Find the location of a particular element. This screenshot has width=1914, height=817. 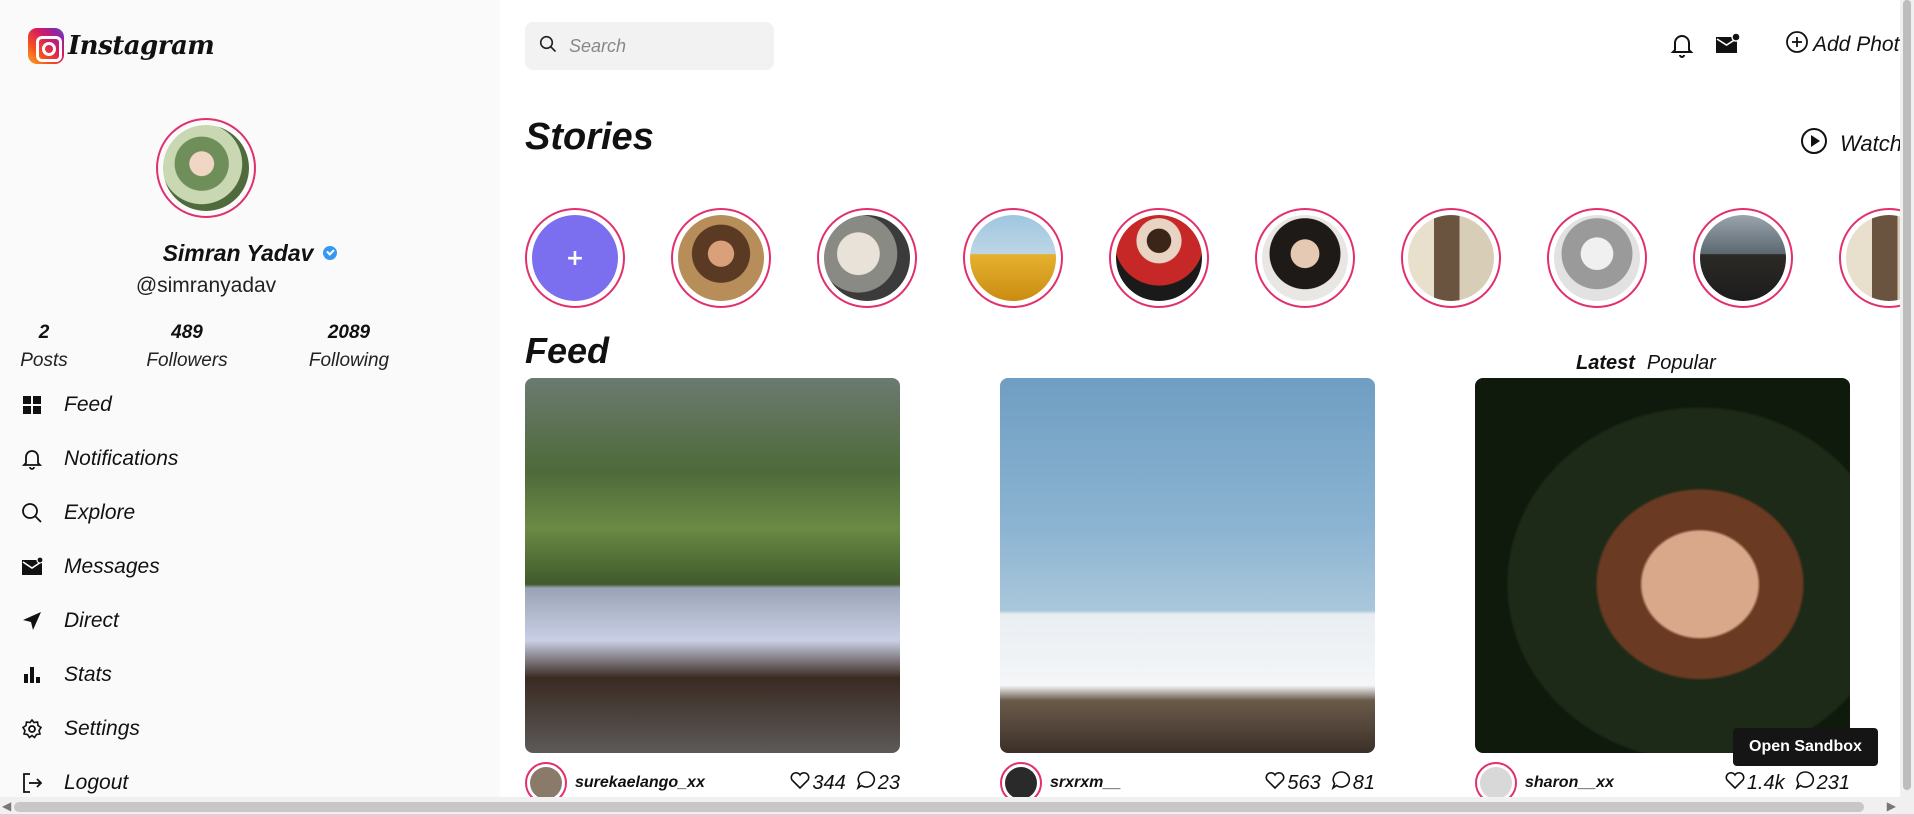

gear-icon is located at coordinates (32, 729).